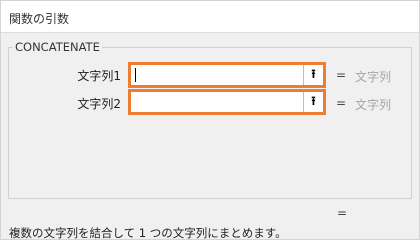 The height and width of the screenshot is (240, 420). What do you see at coordinates (217, 102) in the screenshot?
I see `arg2-input` at bounding box center [217, 102].